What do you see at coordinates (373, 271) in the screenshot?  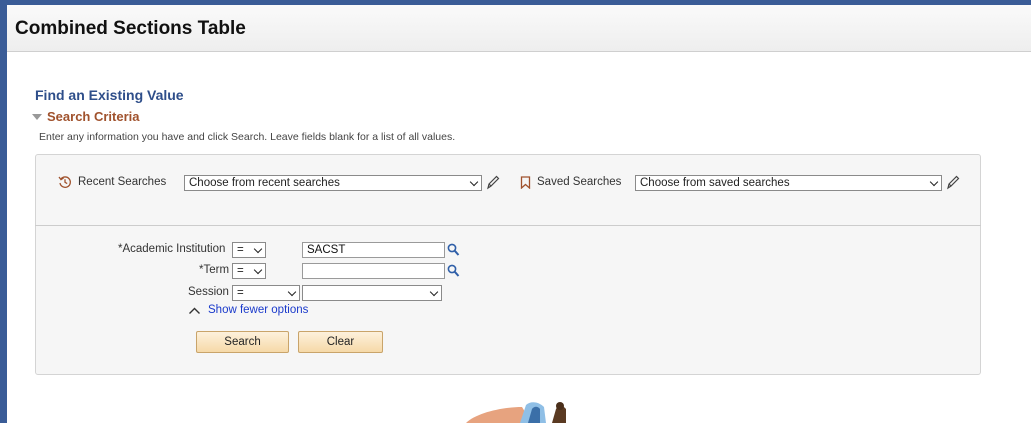 I see `term-input` at bounding box center [373, 271].